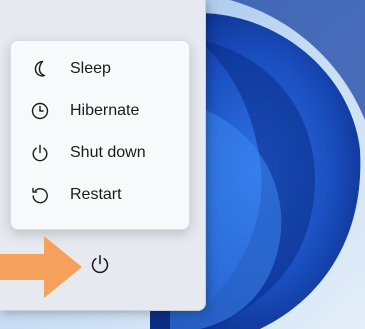 Image resolution: width=365 pixels, height=329 pixels. I want to click on restart-icon, so click(40, 195).